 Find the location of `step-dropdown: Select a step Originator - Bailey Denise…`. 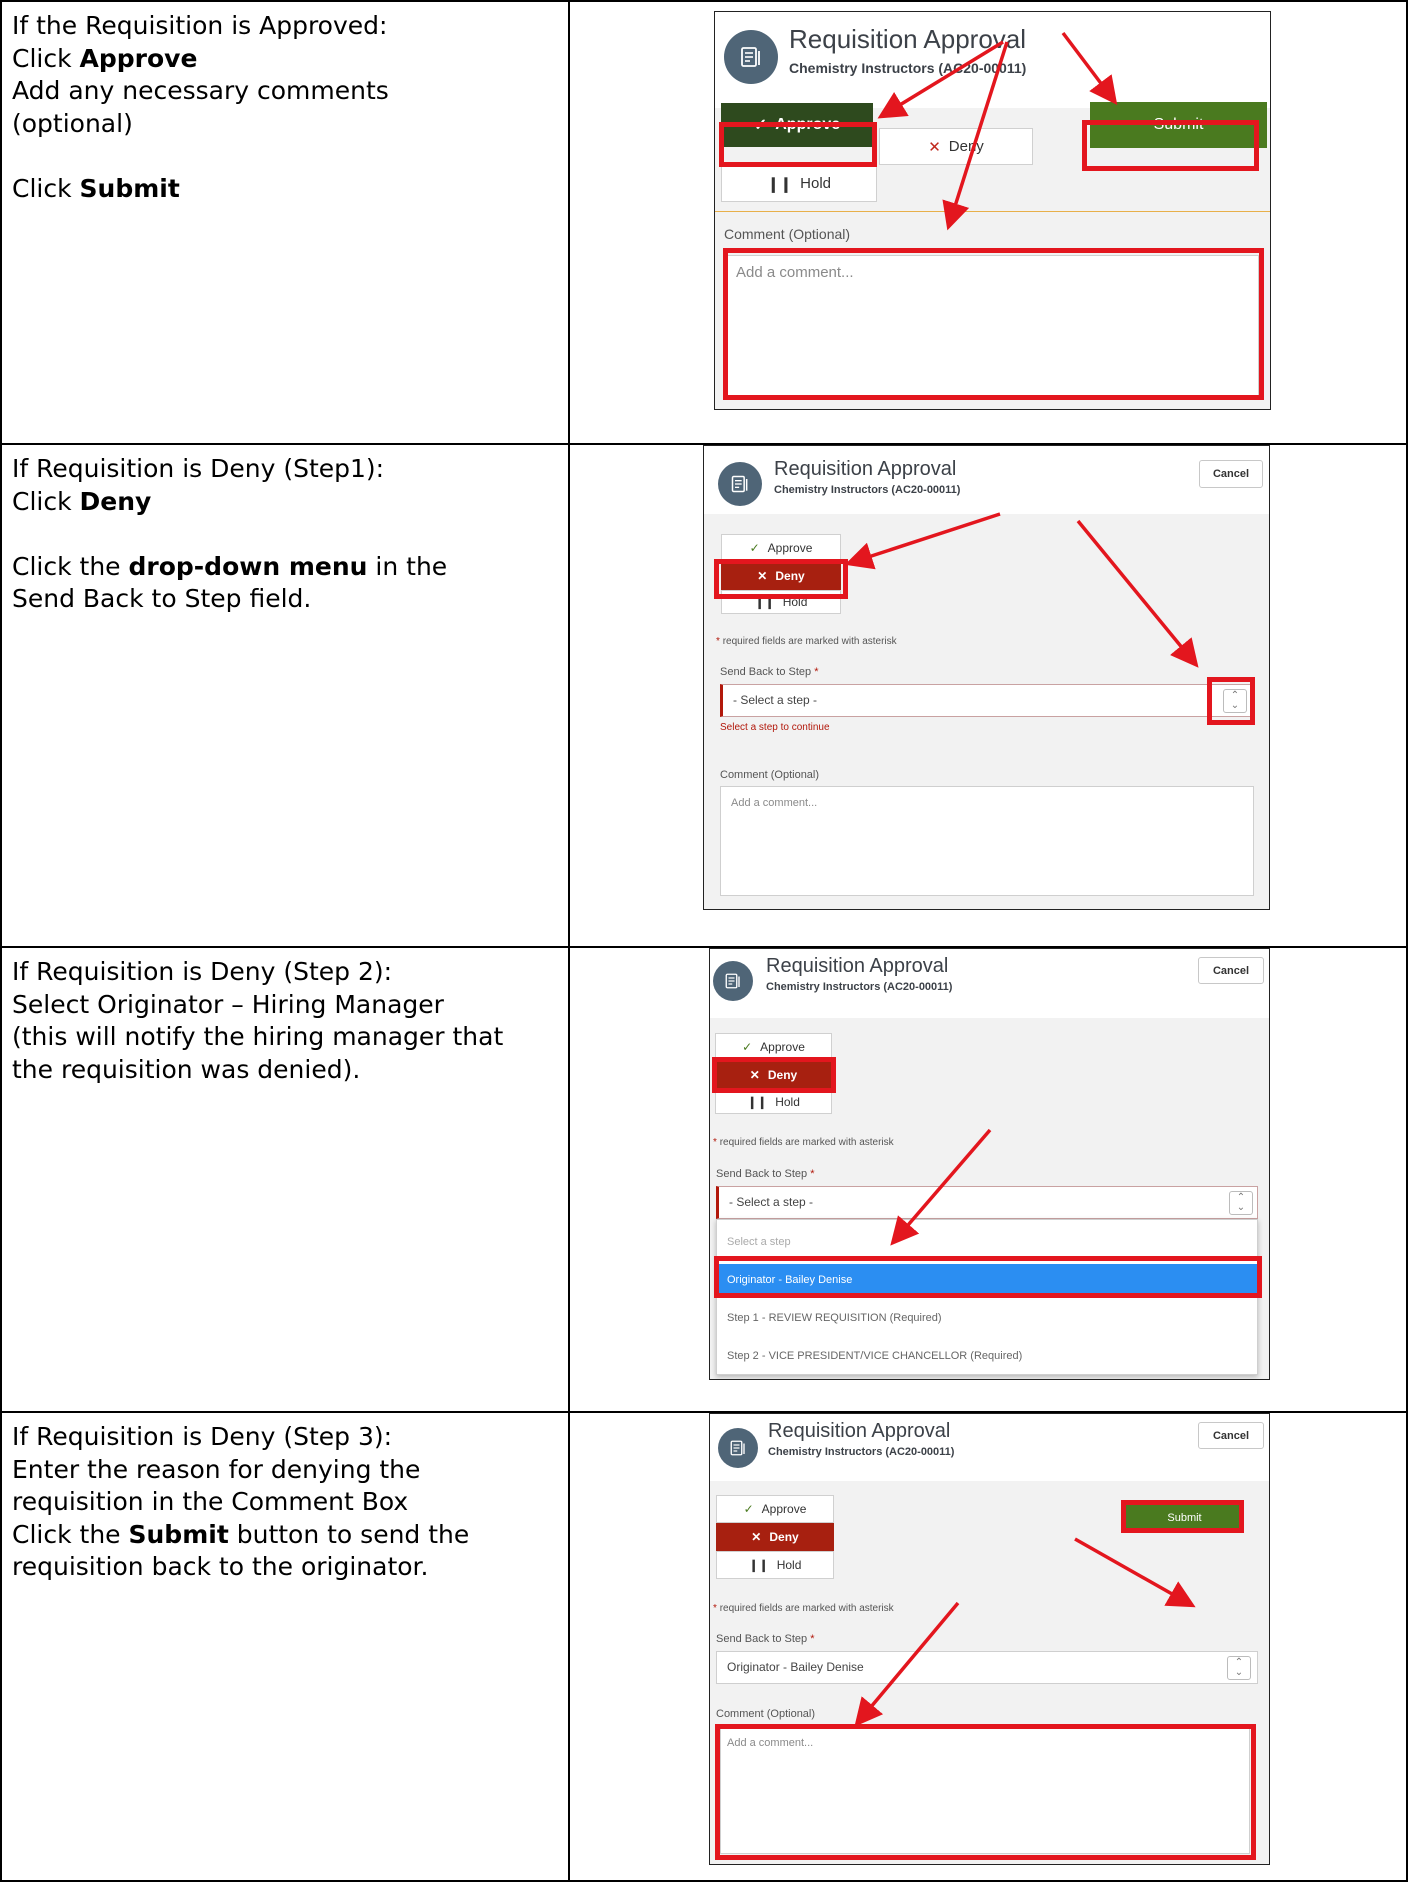

step-dropdown: Select a step Originator - Bailey Denise… is located at coordinates (987, 1297).